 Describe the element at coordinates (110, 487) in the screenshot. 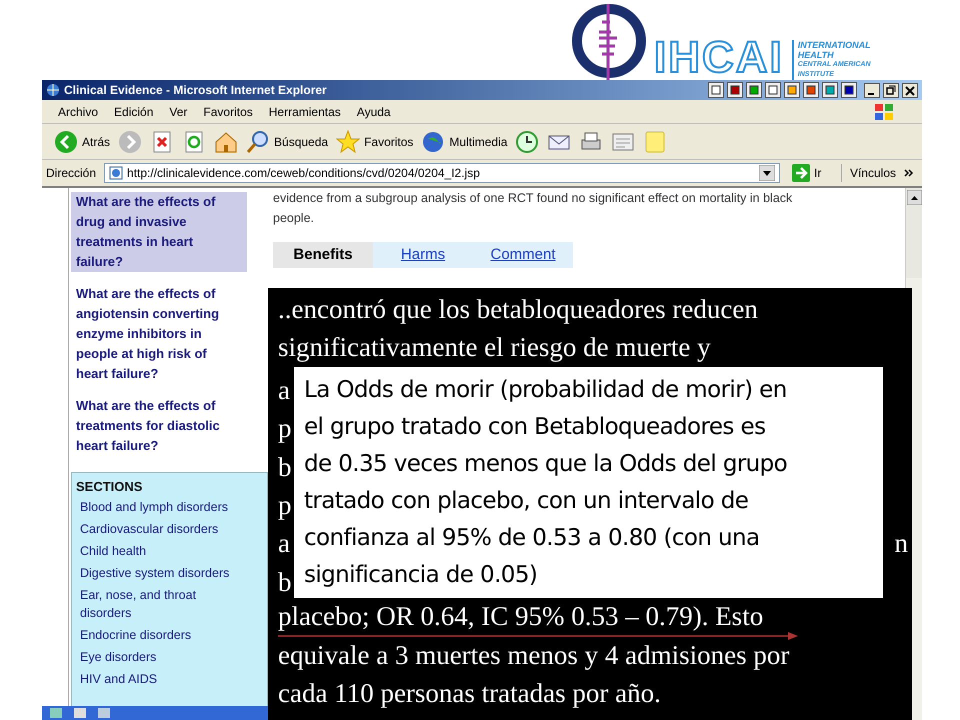

I see `section-heading: SECTIONS` at that location.